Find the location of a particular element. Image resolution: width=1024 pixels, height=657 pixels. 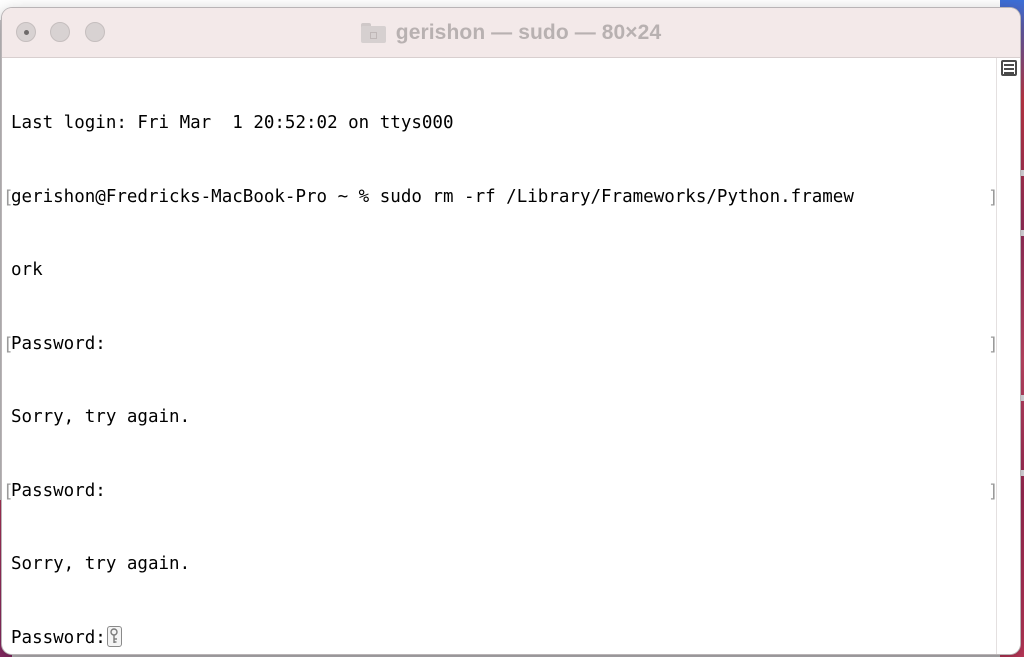

home-folder-icon is located at coordinates (373, 32).